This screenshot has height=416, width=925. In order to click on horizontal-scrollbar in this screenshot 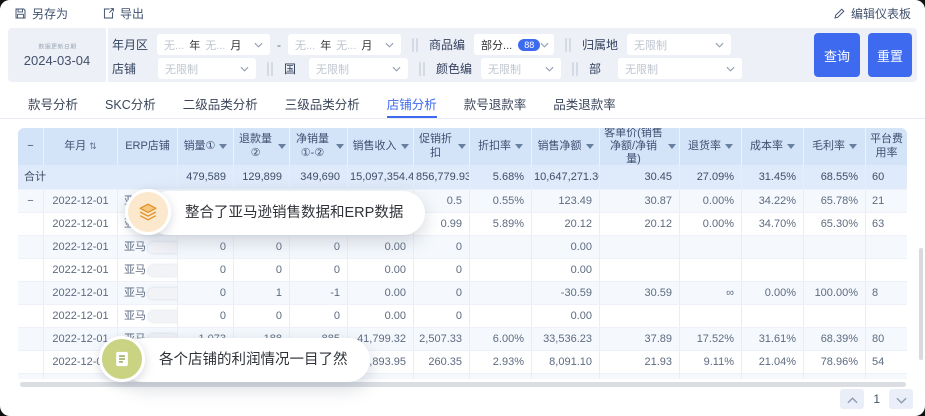, I will do `click(463, 384)`.